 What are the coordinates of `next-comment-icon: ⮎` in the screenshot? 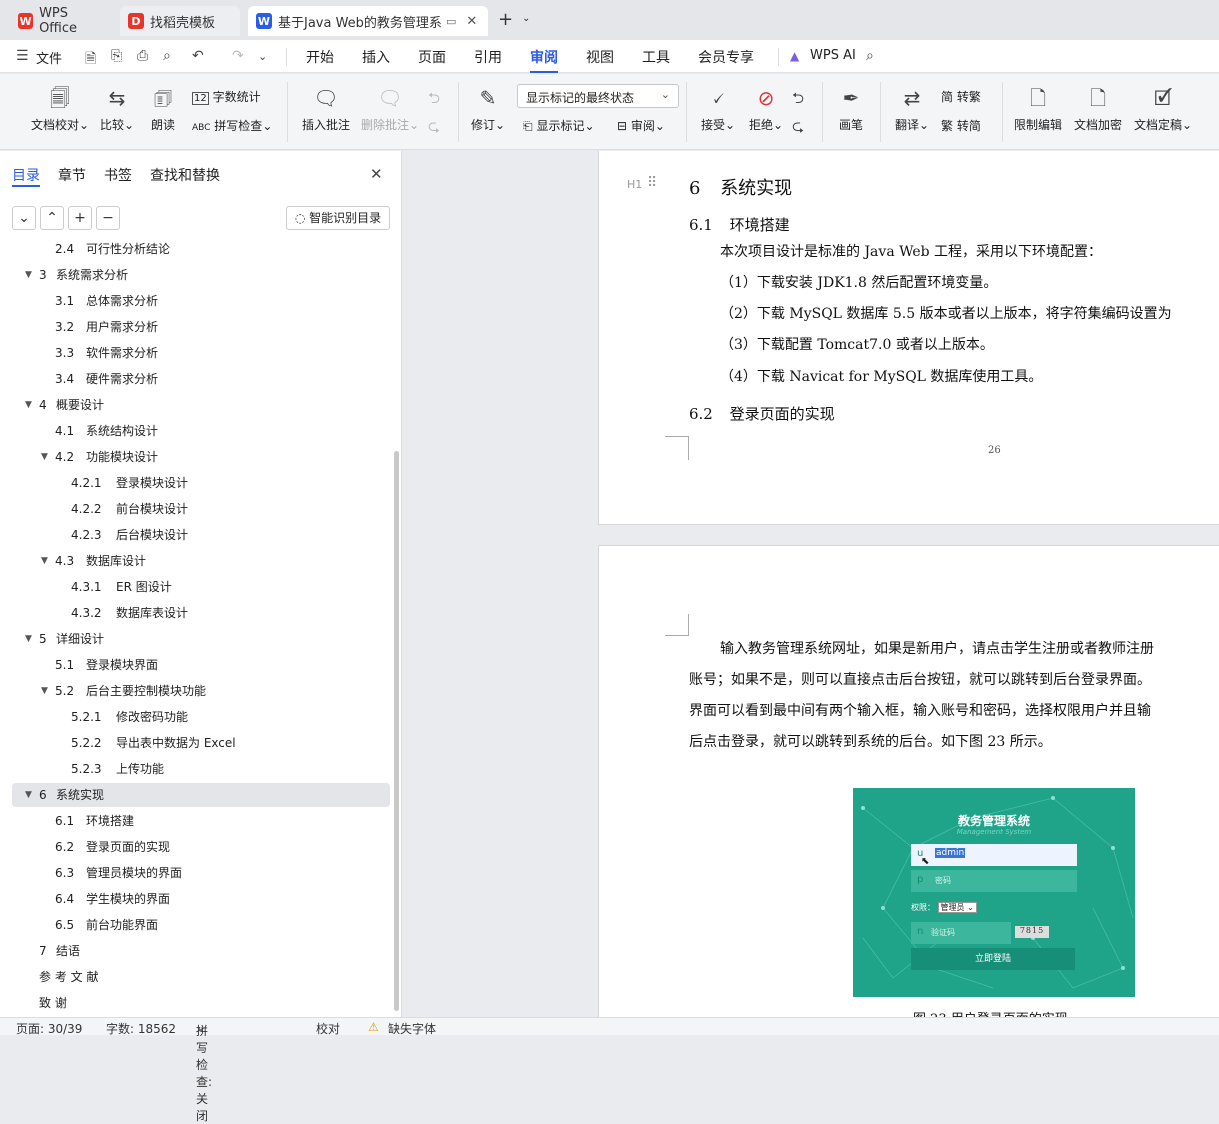 It's located at (434, 128).